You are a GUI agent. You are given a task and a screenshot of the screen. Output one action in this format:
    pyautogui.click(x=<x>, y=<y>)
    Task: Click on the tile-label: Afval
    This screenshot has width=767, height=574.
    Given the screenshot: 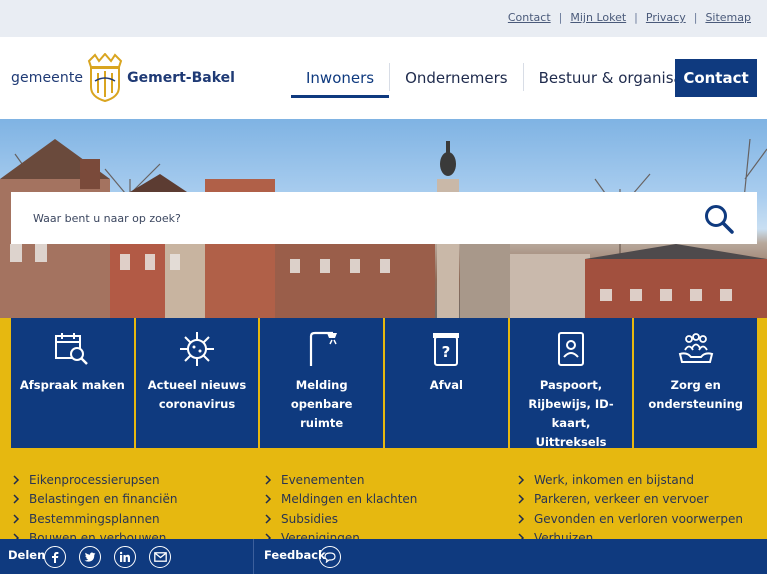 What is the action you would take?
    pyautogui.click(x=446, y=385)
    